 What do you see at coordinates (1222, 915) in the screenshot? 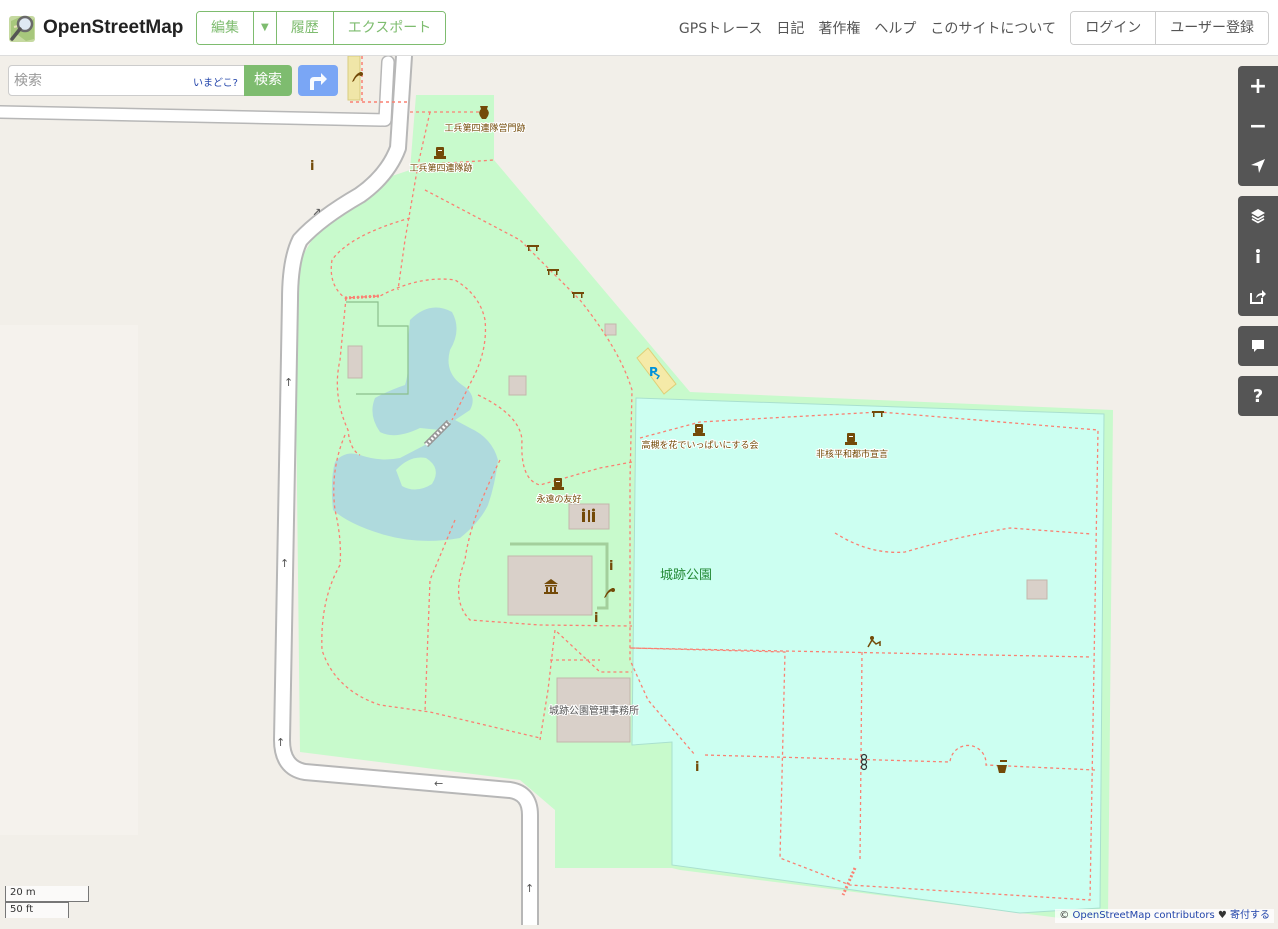
I see `heart-icon: ♥` at bounding box center [1222, 915].